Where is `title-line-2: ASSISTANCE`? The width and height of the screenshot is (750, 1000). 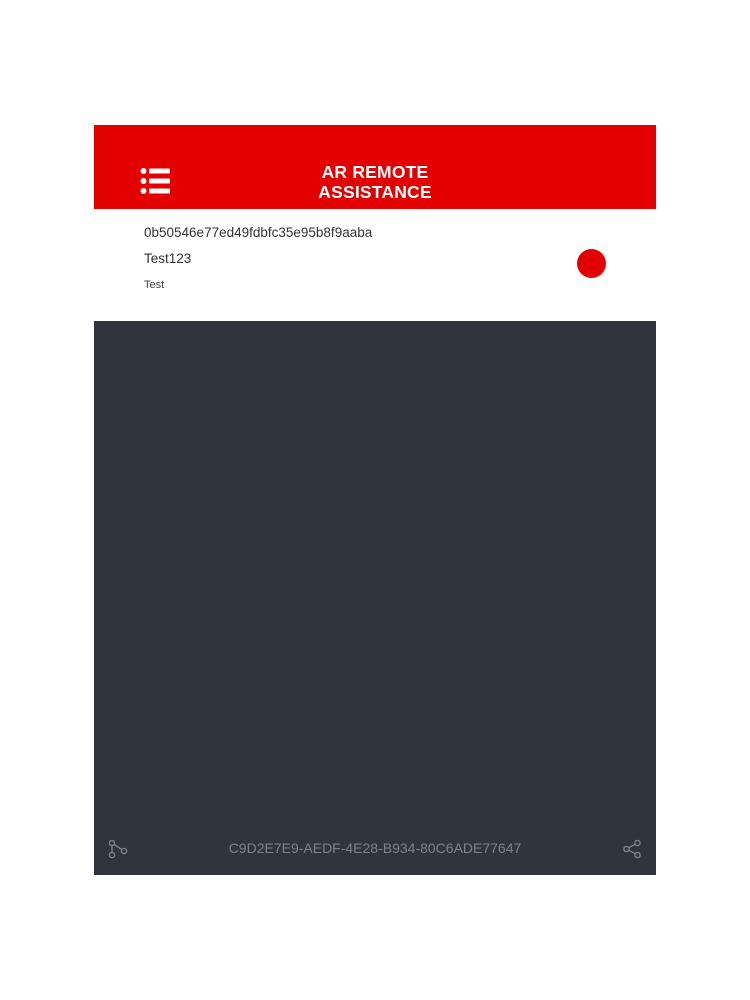
title-line-2: ASSISTANCE is located at coordinates (375, 192).